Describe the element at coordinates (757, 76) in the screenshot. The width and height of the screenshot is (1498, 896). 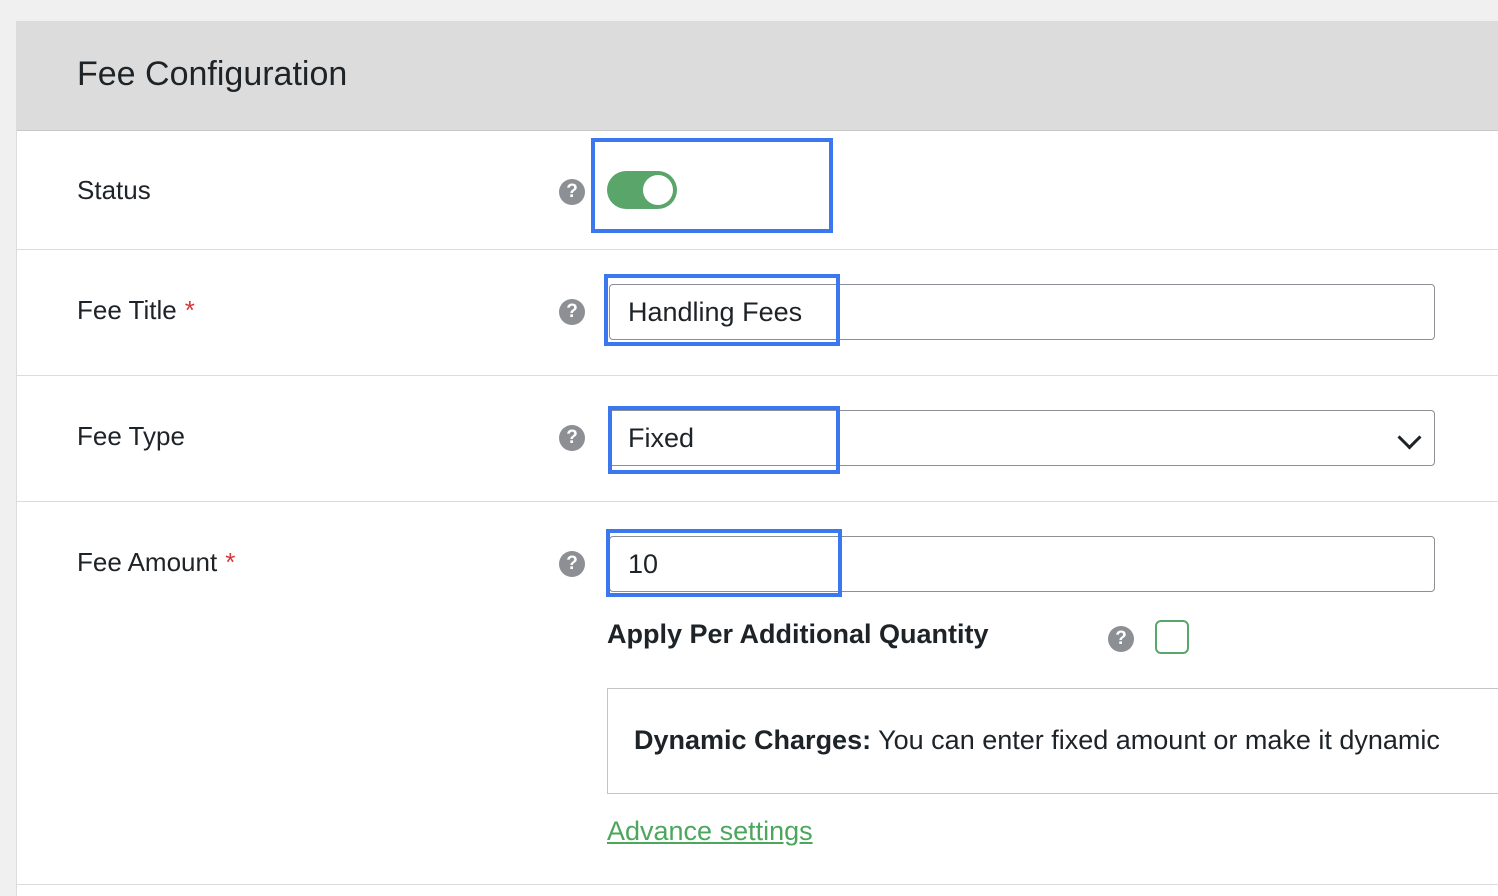
I see `panel-header: Fee Configuration` at that location.